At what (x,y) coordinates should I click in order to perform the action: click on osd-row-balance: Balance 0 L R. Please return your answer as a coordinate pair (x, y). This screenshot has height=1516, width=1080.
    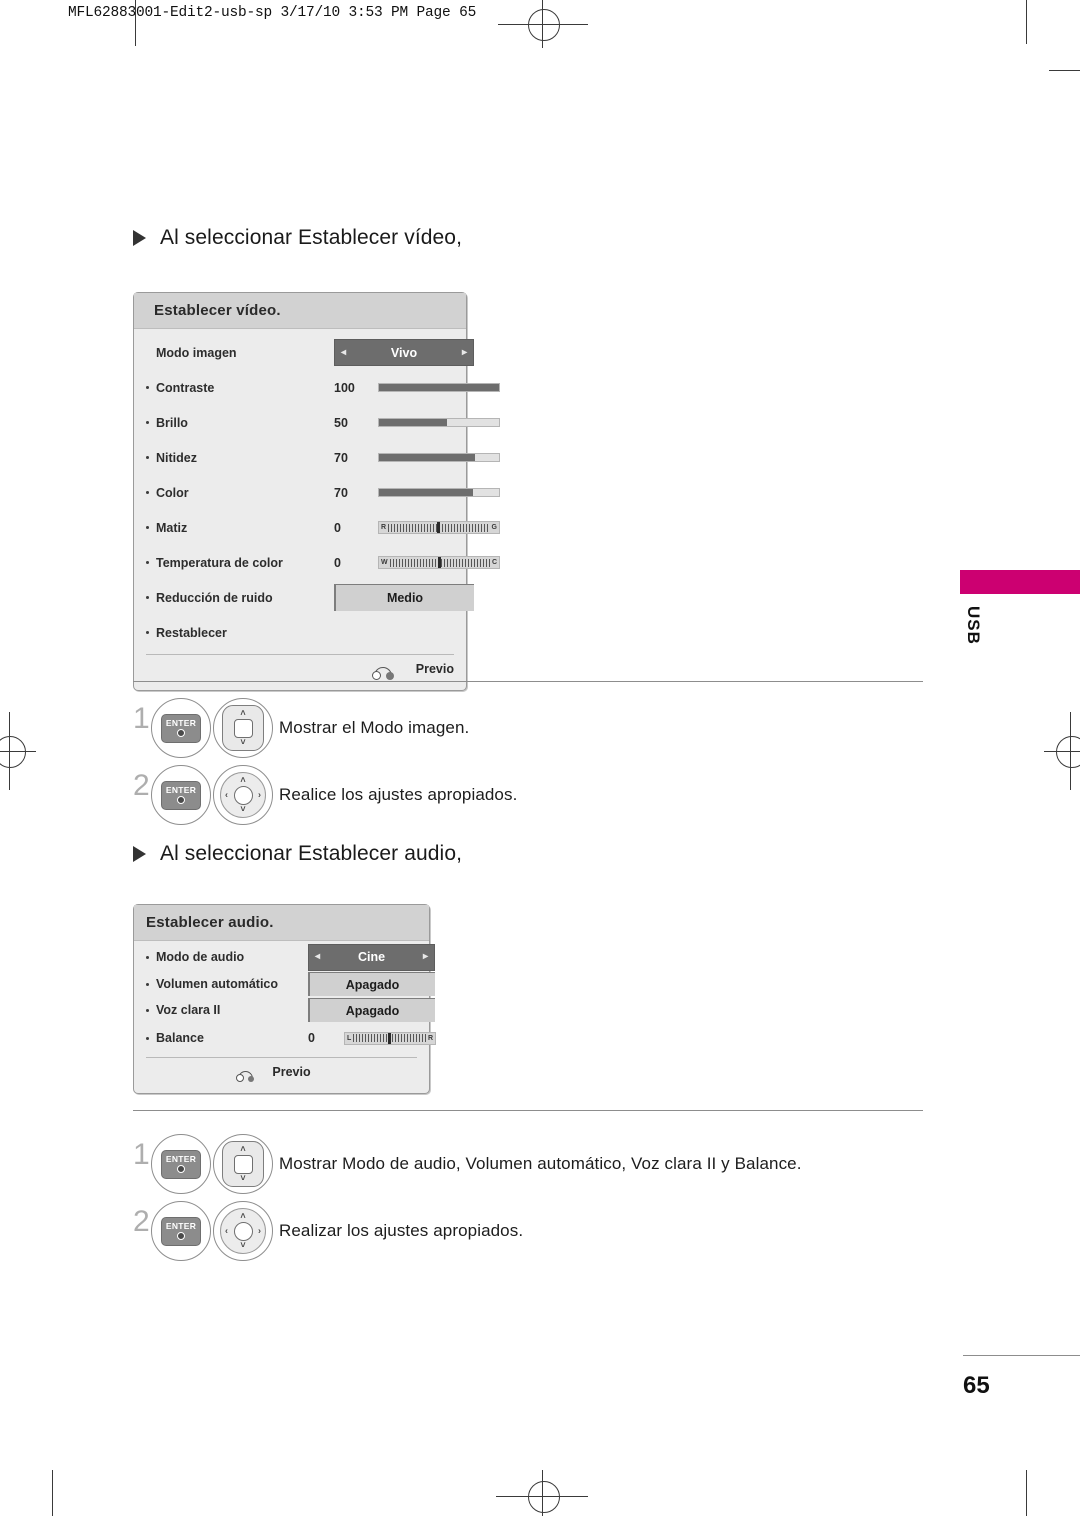
    Looking at the image, I should click on (291, 1038).